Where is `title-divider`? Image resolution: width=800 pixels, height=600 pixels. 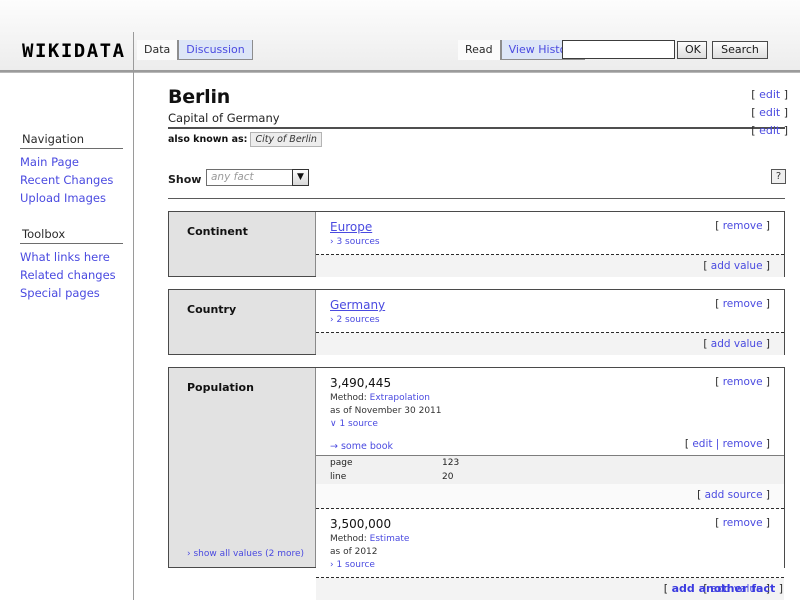
title-divider is located at coordinates (476, 128).